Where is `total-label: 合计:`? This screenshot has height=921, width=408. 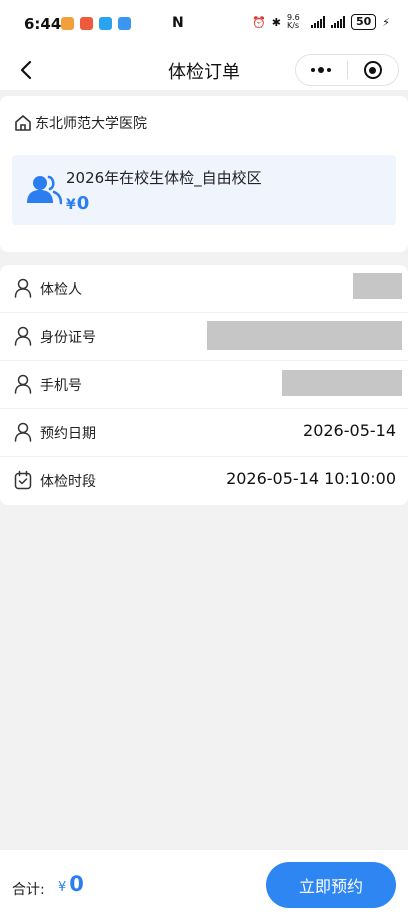 total-label: 合计: is located at coordinates (28, 890).